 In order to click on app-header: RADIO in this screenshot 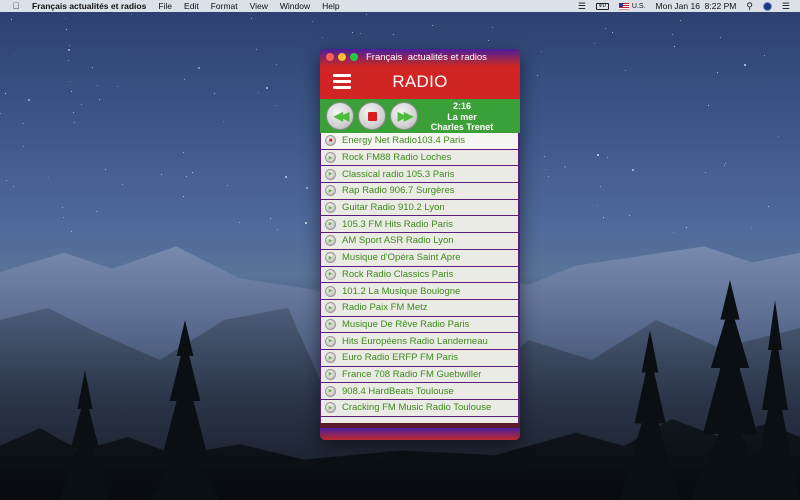, I will do `click(420, 82)`.